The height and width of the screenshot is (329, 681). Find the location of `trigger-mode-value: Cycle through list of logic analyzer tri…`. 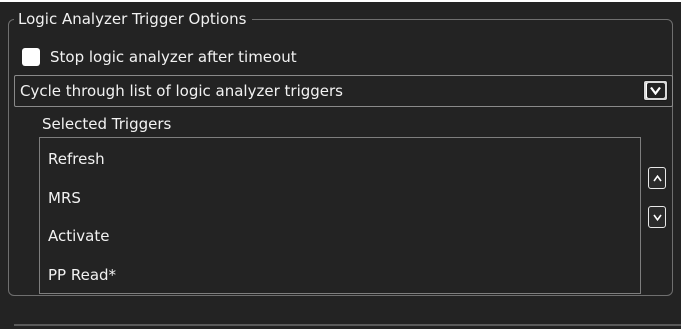

trigger-mode-value: Cycle through list of logic analyzer tri… is located at coordinates (181, 91).